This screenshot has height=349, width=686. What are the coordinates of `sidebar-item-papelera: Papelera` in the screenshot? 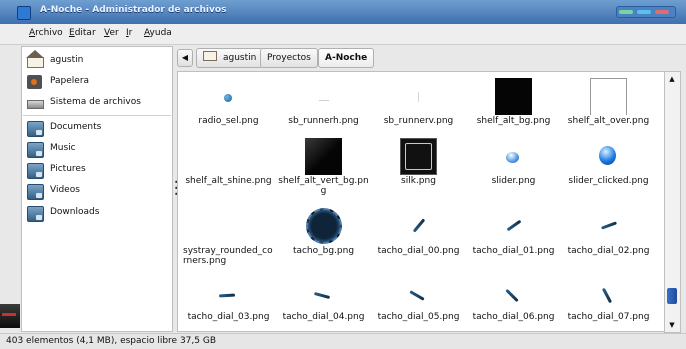 It's located at (97, 82).